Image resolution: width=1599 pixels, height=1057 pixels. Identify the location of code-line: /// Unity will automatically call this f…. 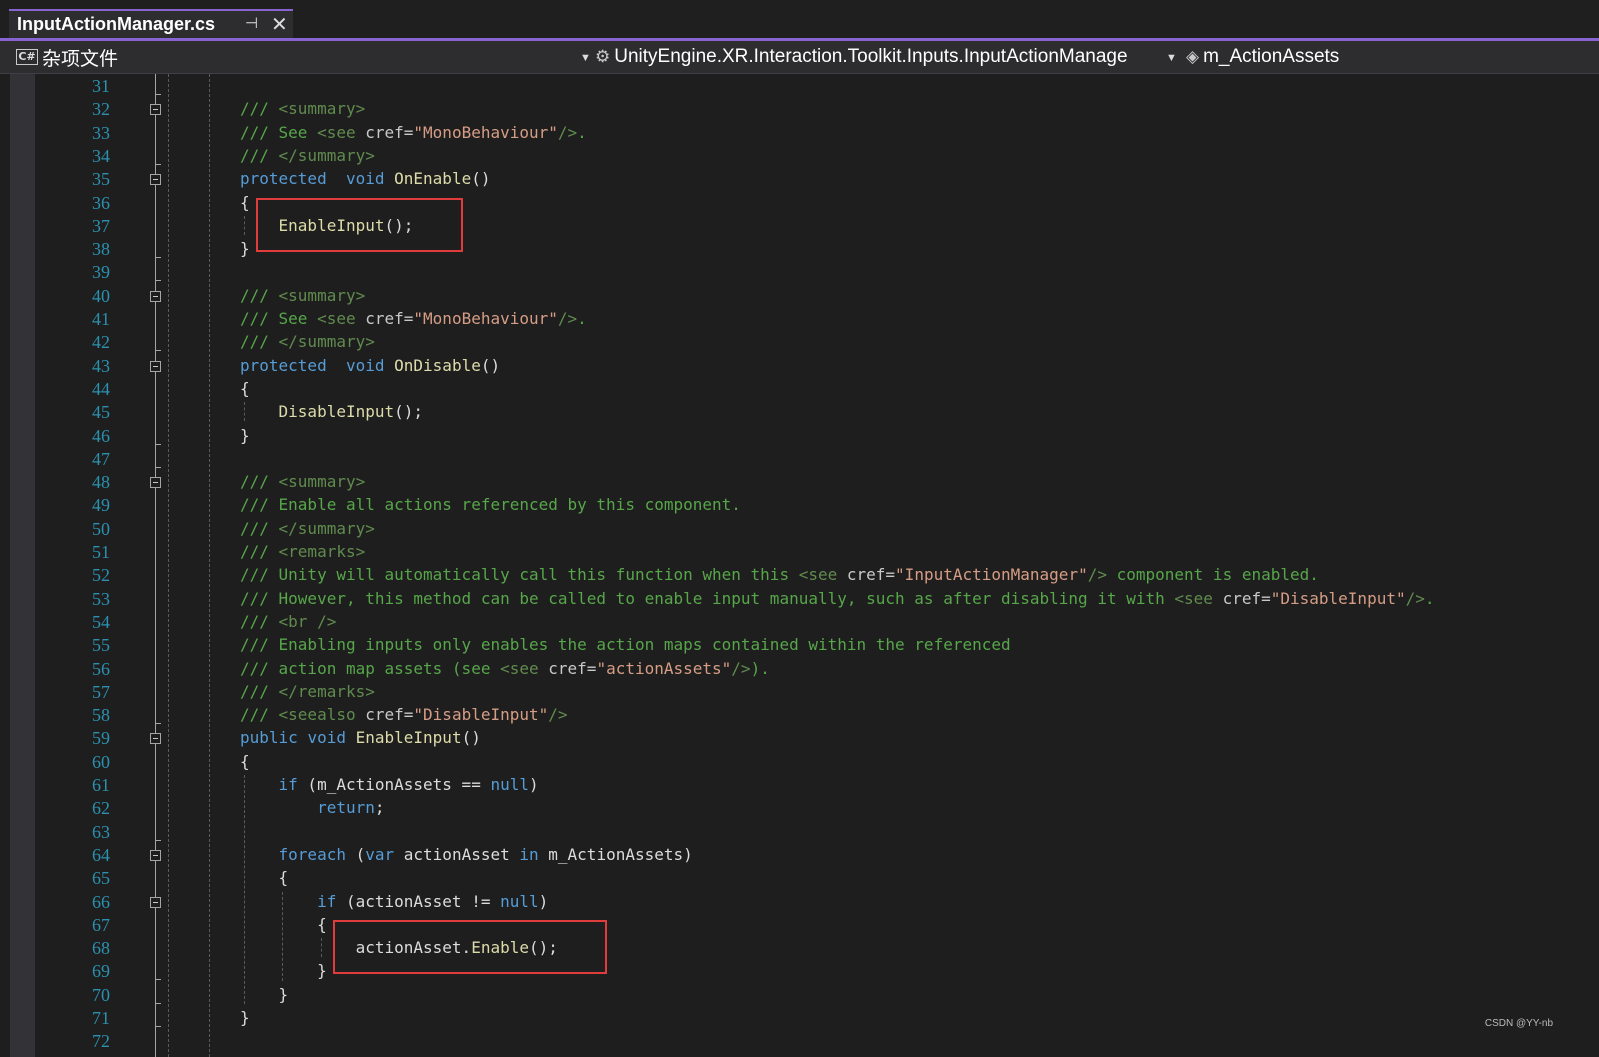
(779, 575).